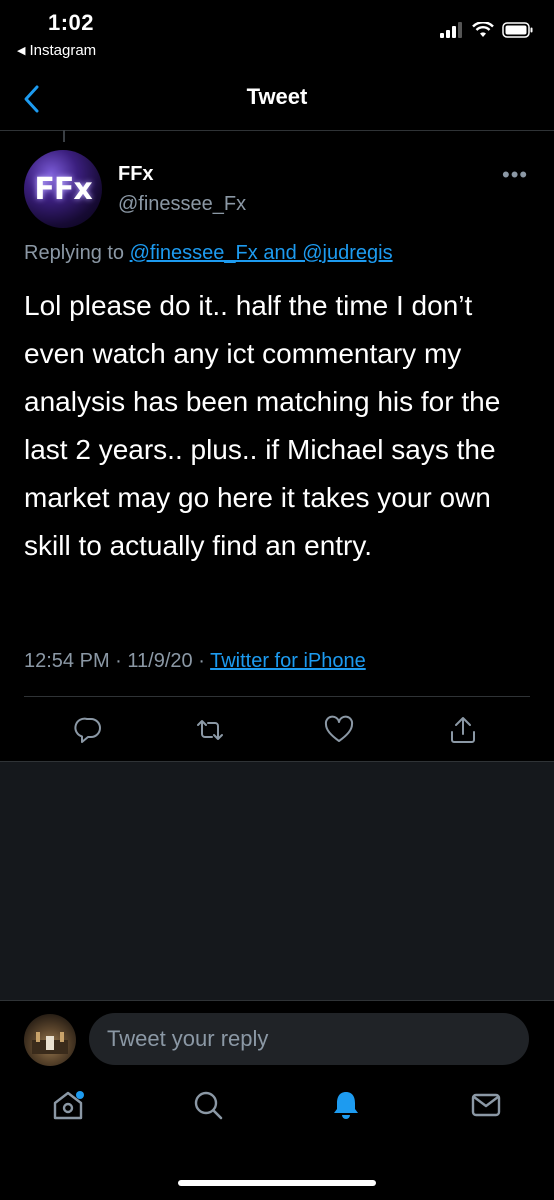 The image size is (554, 1200). What do you see at coordinates (50, 1043) in the screenshot?
I see `avatar-photo` at bounding box center [50, 1043].